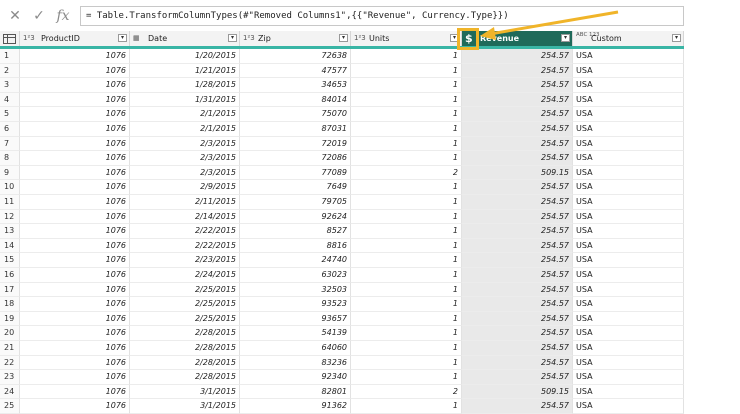  What do you see at coordinates (185, 304) in the screenshot?
I see `cell-date: 2/25/2015` at bounding box center [185, 304].